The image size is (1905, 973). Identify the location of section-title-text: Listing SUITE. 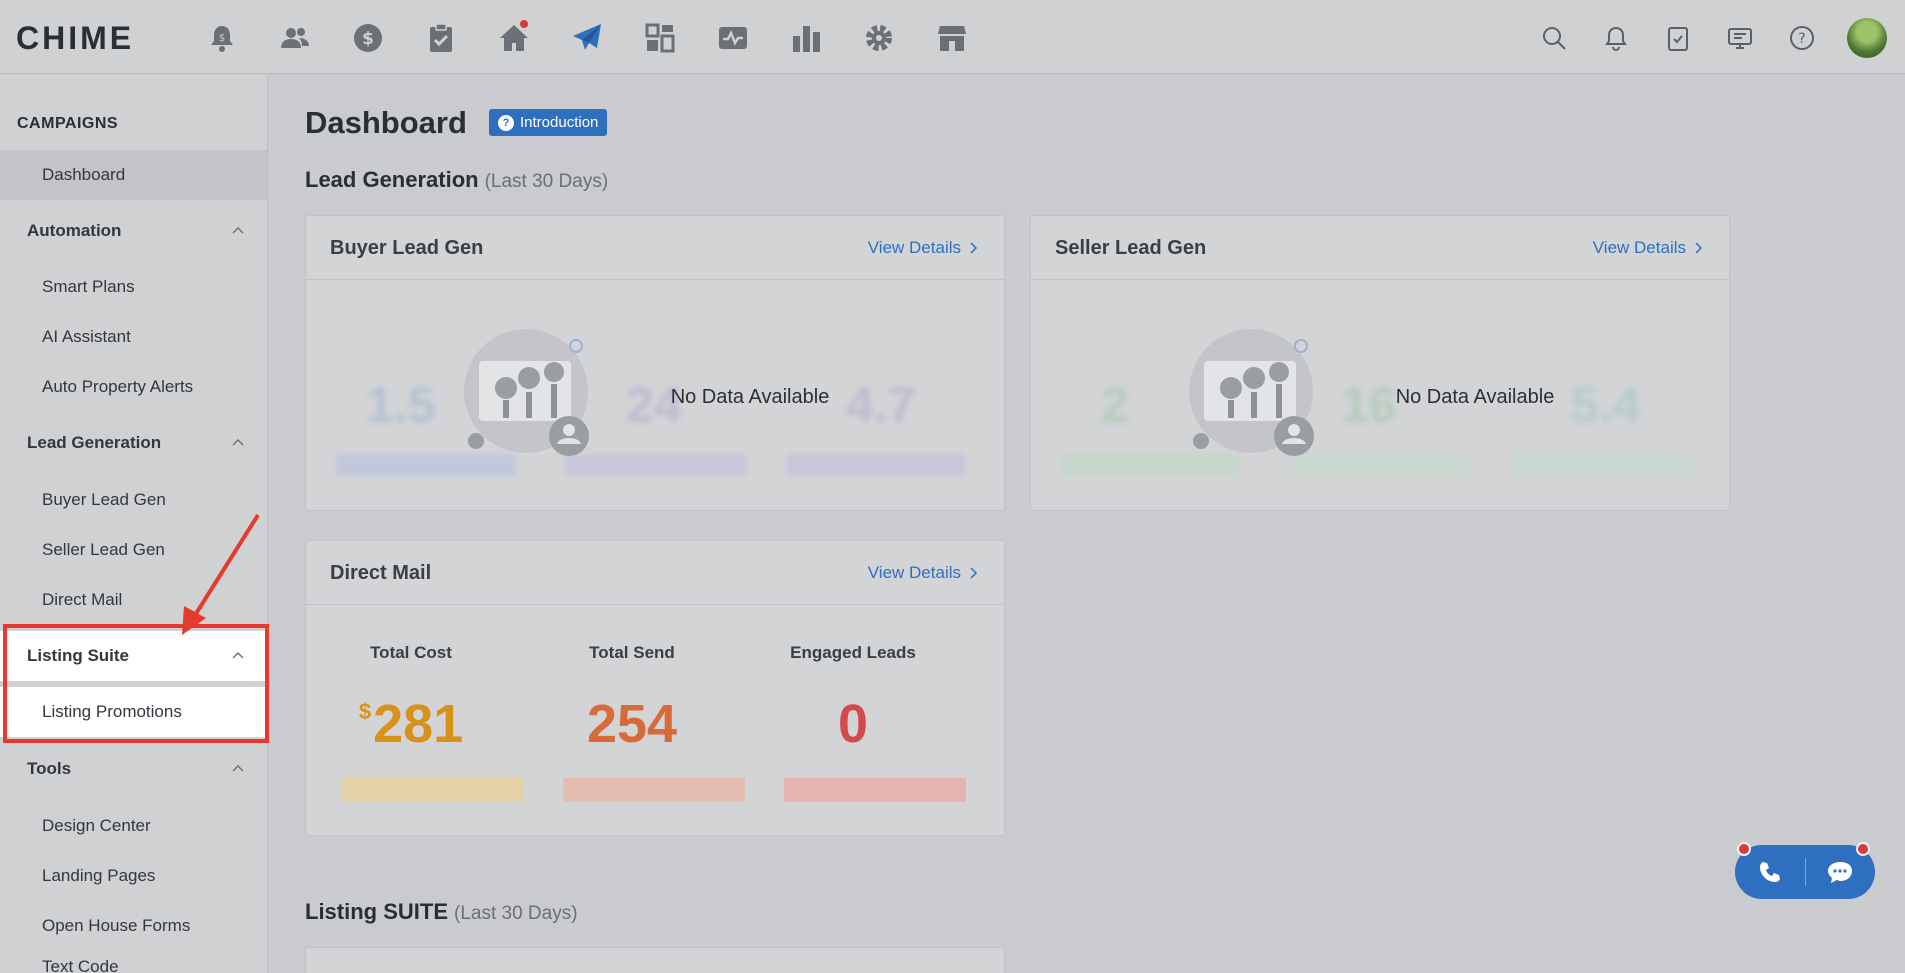
(376, 911).